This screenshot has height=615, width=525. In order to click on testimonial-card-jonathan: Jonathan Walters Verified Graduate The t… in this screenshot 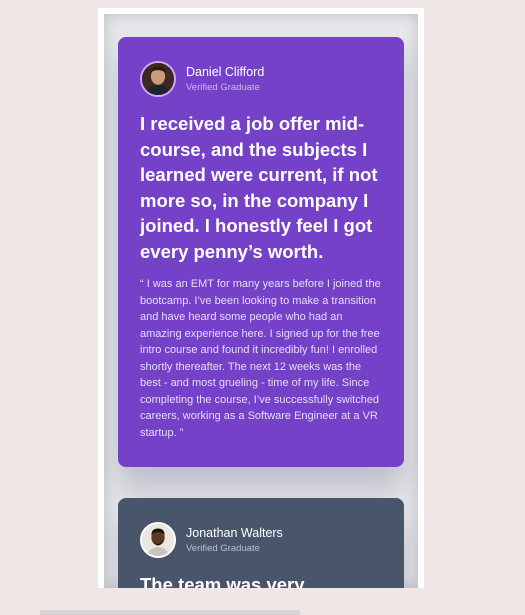, I will do `click(261, 543)`.